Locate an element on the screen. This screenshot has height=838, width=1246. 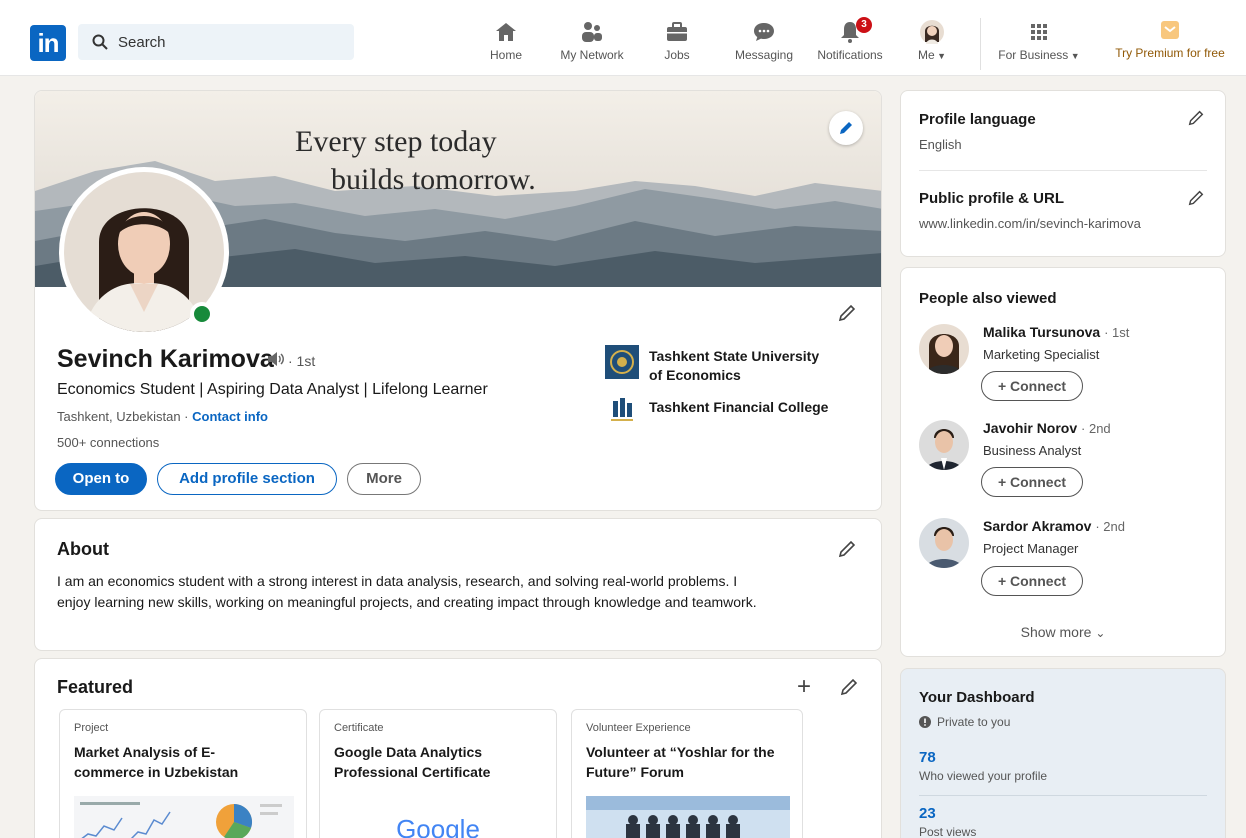
nav-me: Me ▼ is located at coordinates (932, 45).